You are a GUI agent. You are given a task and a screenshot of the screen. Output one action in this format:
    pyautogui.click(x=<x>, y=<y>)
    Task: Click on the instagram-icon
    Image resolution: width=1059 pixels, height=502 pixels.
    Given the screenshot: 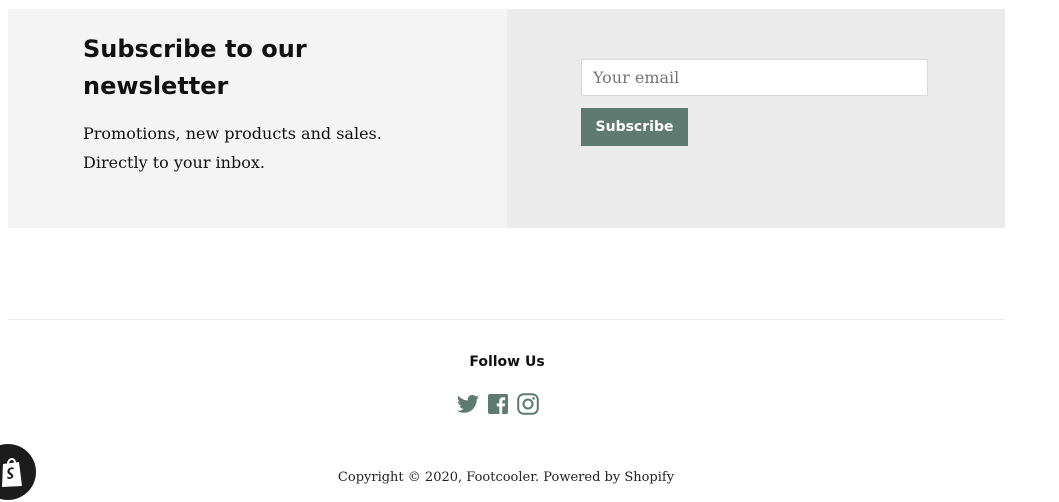 What is the action you would take?
    pyautogui.click(x=528, y=404)
    